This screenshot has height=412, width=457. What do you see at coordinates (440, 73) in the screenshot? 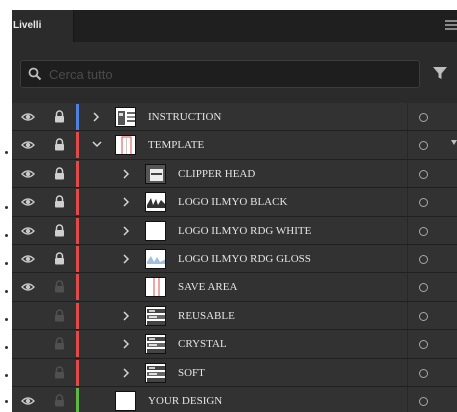
I see `filter-icon` at bounding box center [440, 73].